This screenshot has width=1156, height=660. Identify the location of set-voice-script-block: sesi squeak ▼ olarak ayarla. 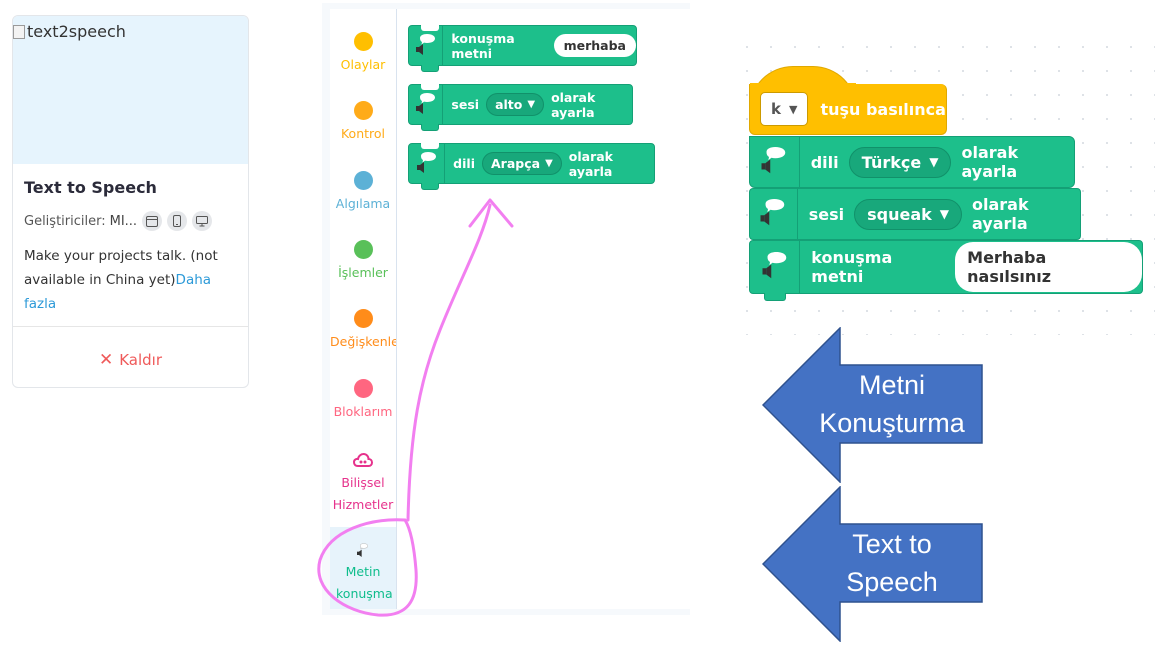
(915, 214).